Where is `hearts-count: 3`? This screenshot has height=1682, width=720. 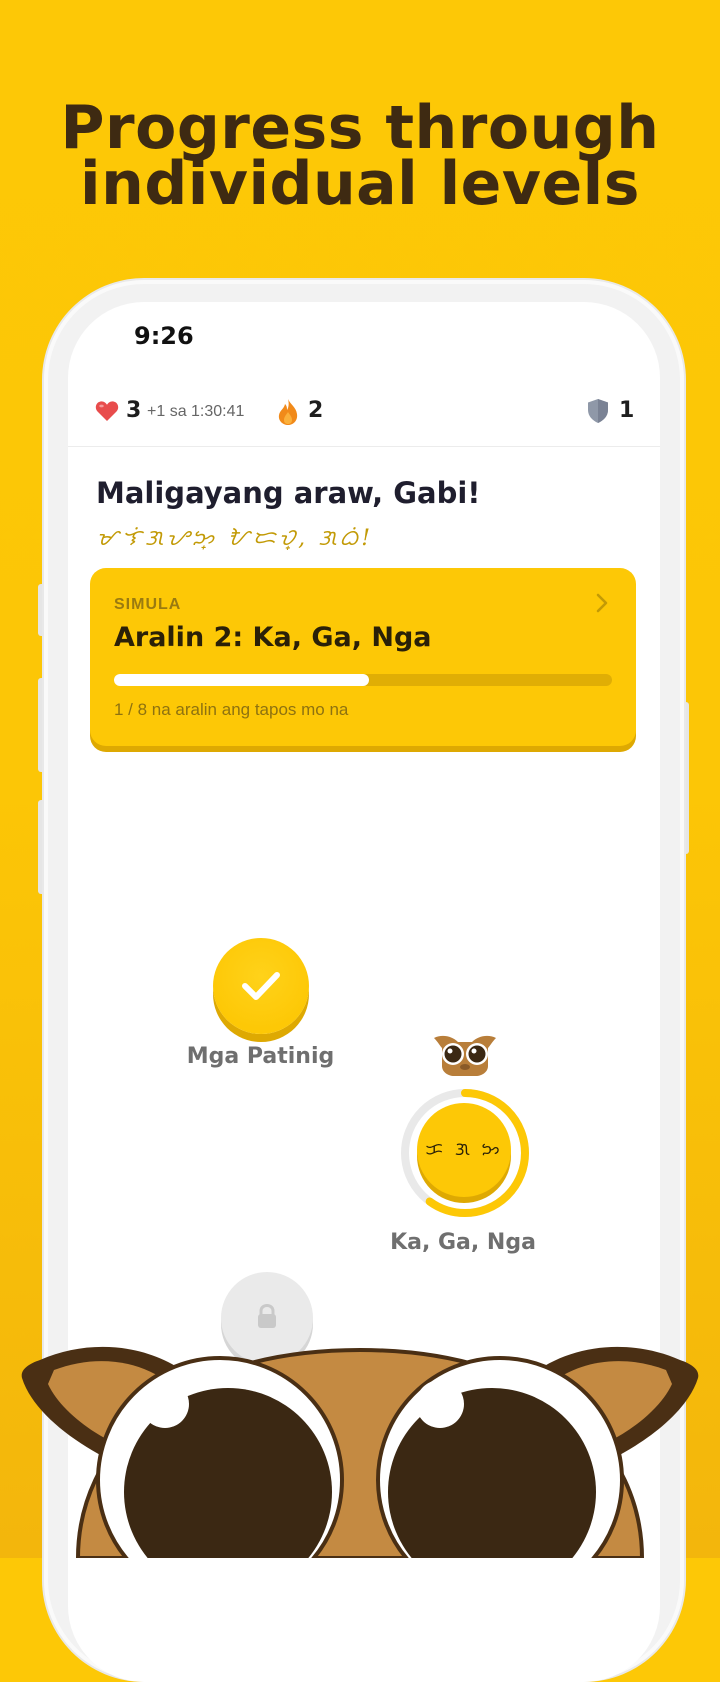 hearts-count: 3 is located at coordinates (134, 410).